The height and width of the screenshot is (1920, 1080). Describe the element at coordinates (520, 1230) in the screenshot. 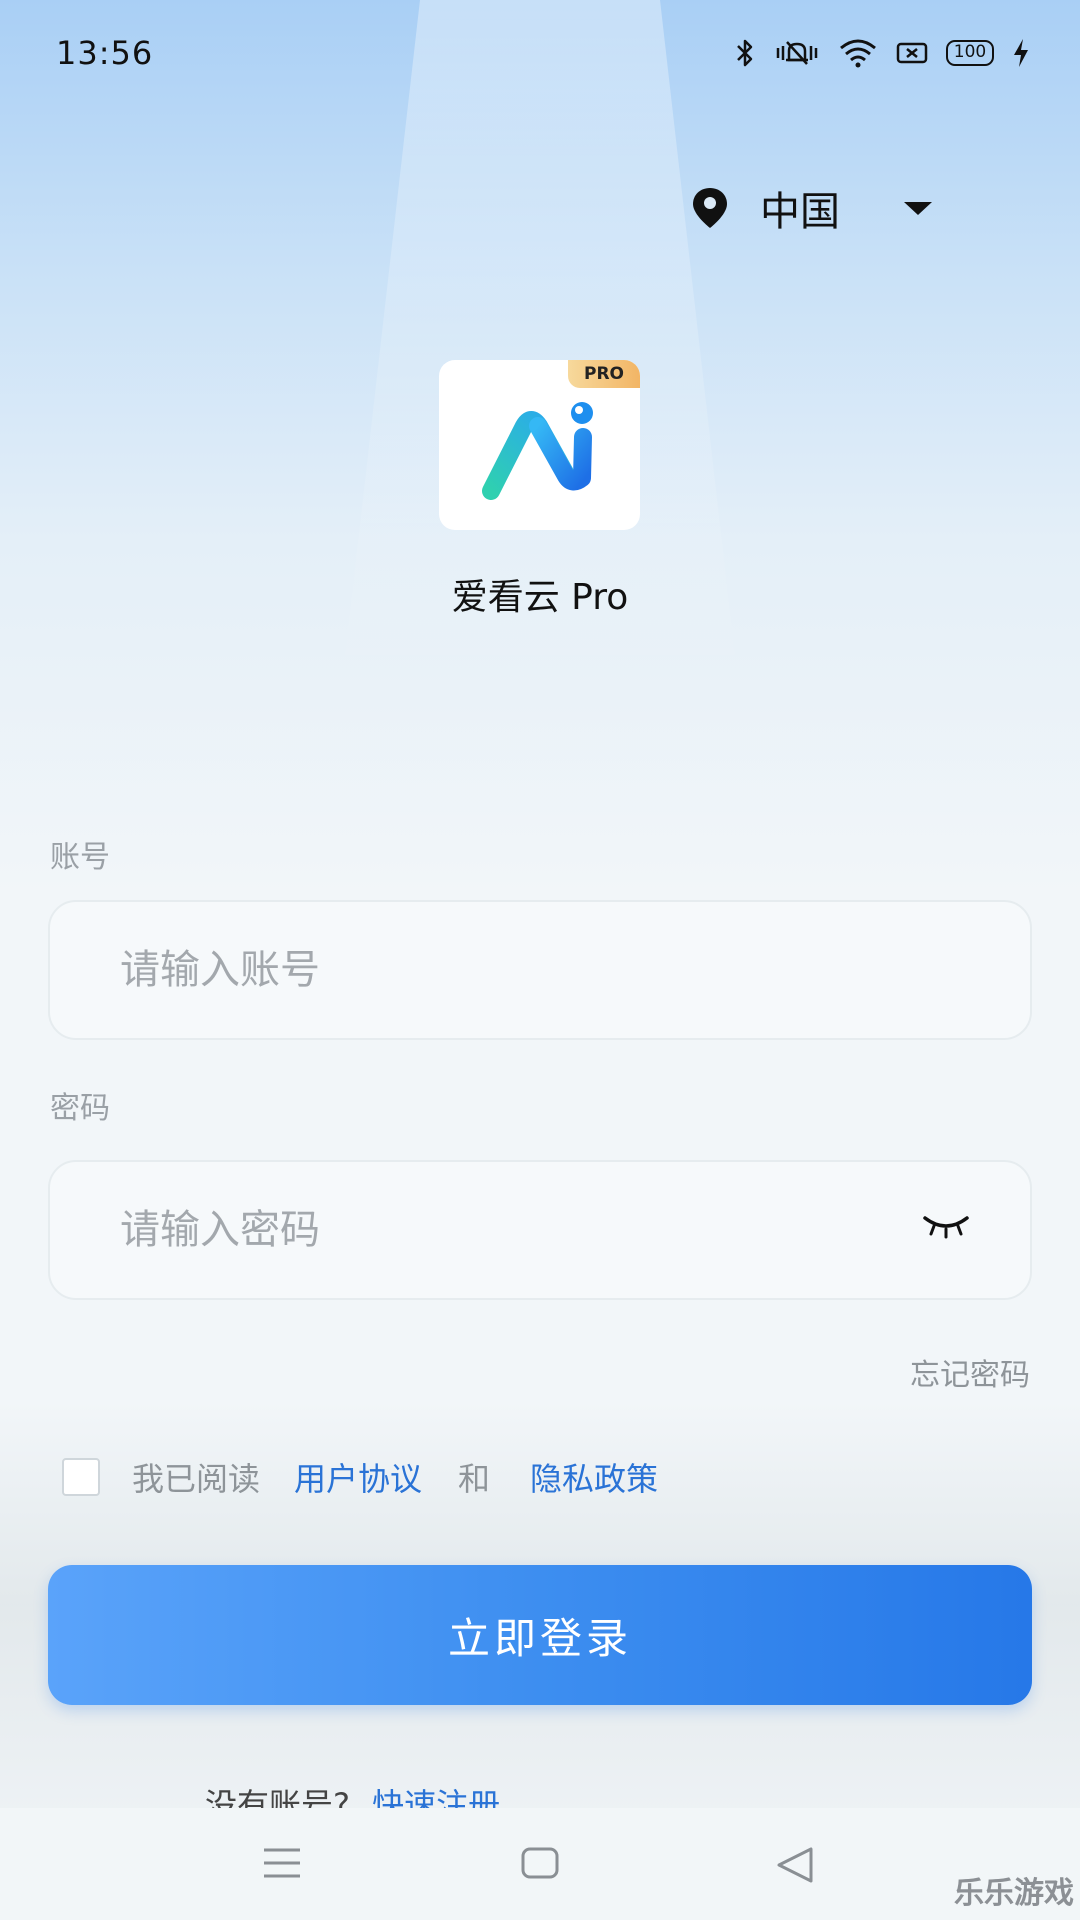

I see `password-input` at that location.